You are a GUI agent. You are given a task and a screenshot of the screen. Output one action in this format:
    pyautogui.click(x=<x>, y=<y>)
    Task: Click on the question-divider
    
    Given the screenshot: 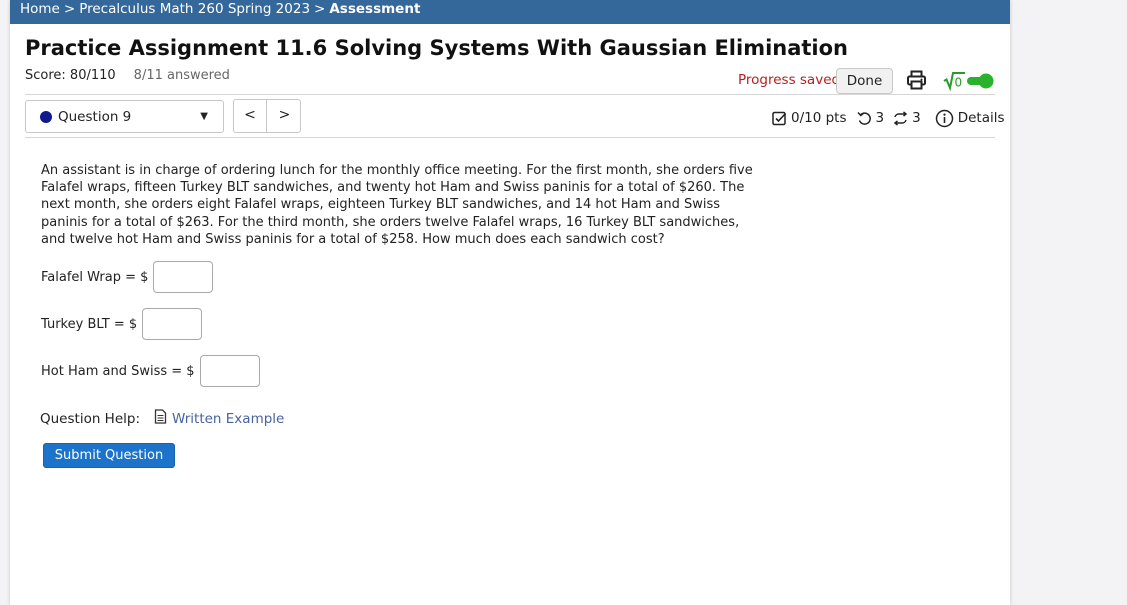 What is the action you would take?
    pyautogui.click(x=510, y=137)
    